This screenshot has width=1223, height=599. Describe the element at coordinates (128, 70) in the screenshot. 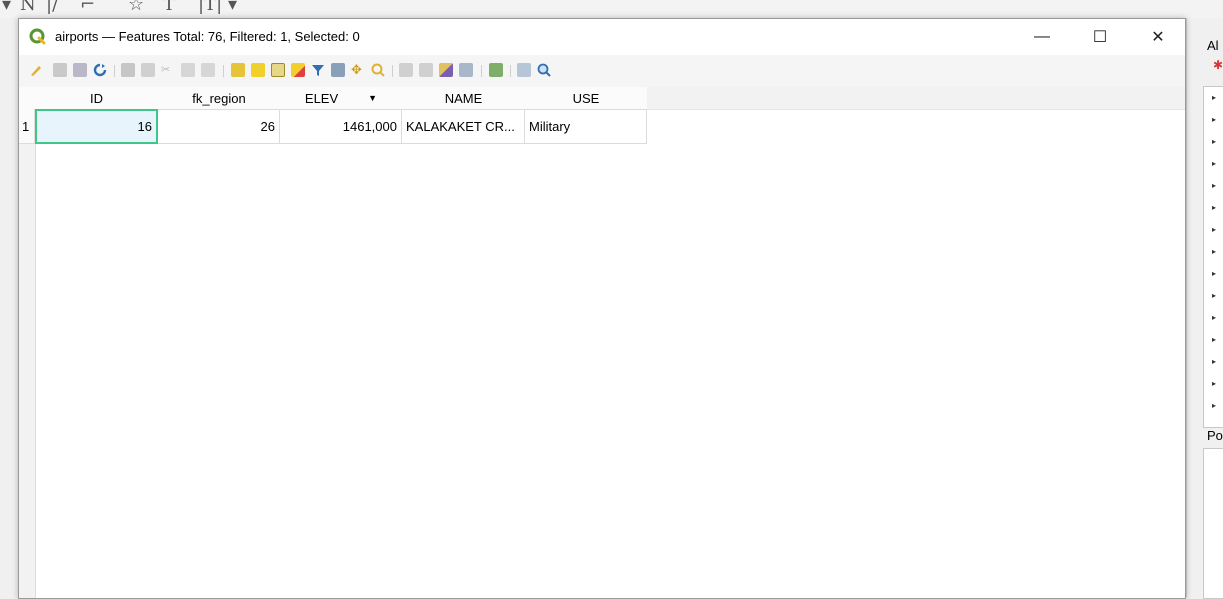

I see `add-feature-icon` at that location.